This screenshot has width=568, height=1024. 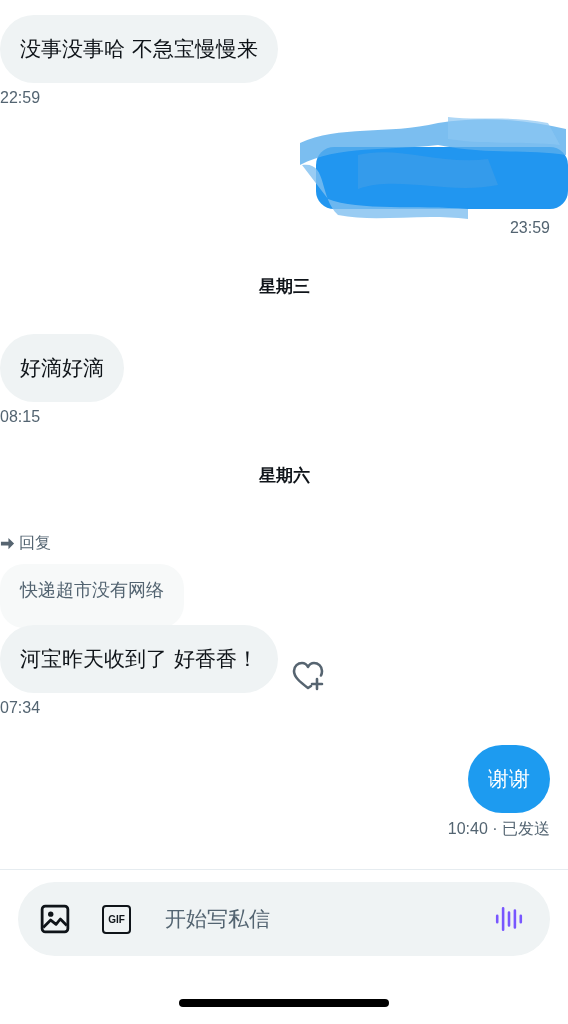 What do you see at coordinates (529, 228) in the screenshot?
I see `message-time: 23:59` at bounding box center [529, 228].